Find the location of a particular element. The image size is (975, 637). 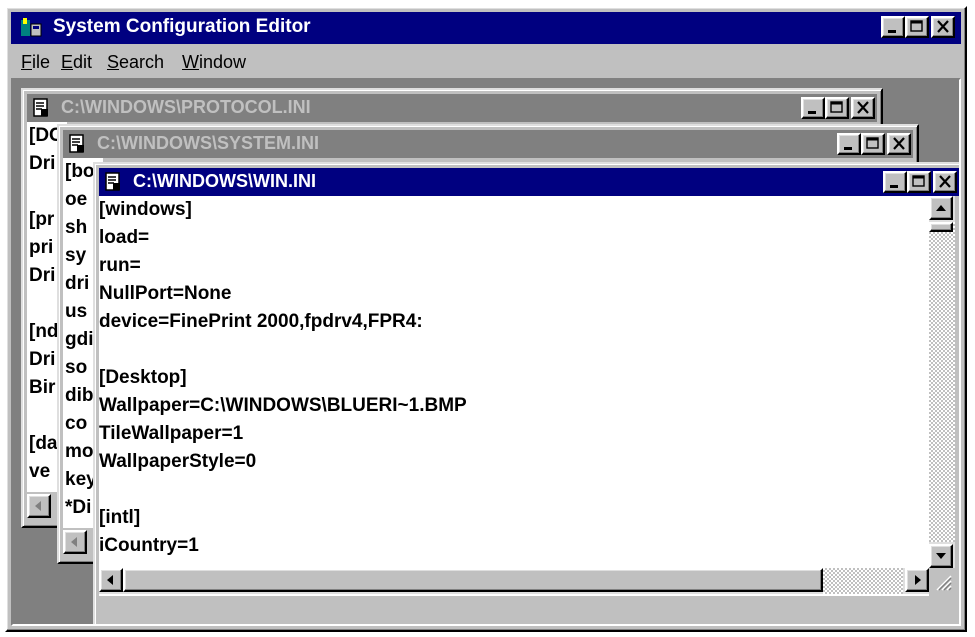

system-ini-controls is located at coordinates (874, 144).